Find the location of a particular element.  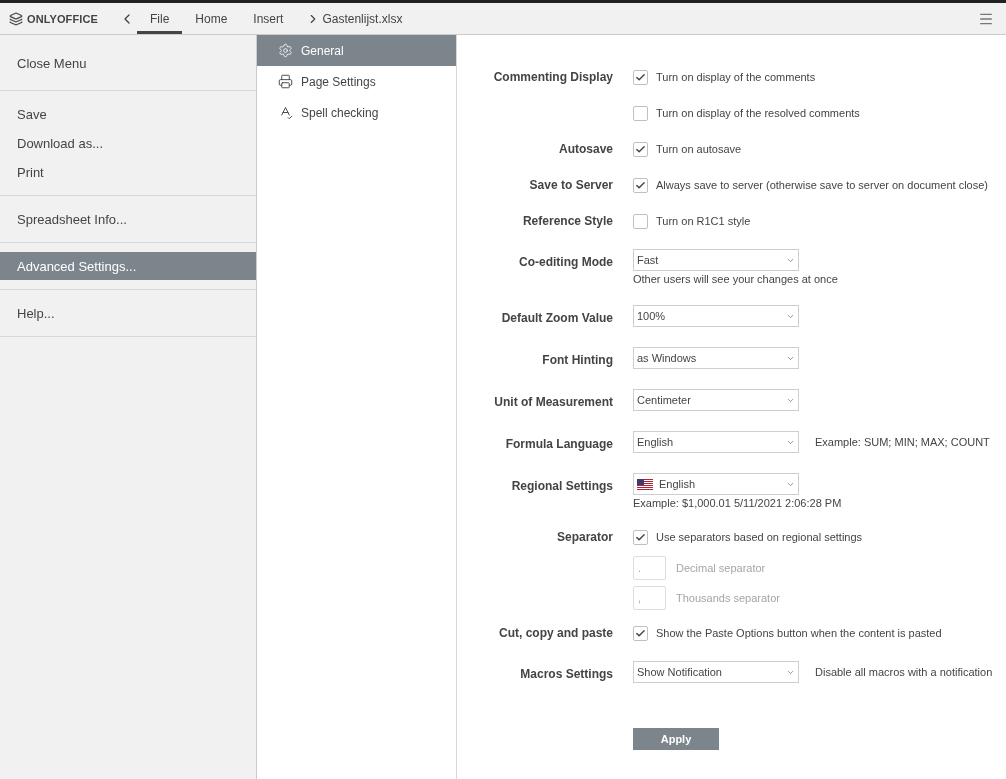

example-text: Disable all macros with a notification is located at coordinates (904, 672).